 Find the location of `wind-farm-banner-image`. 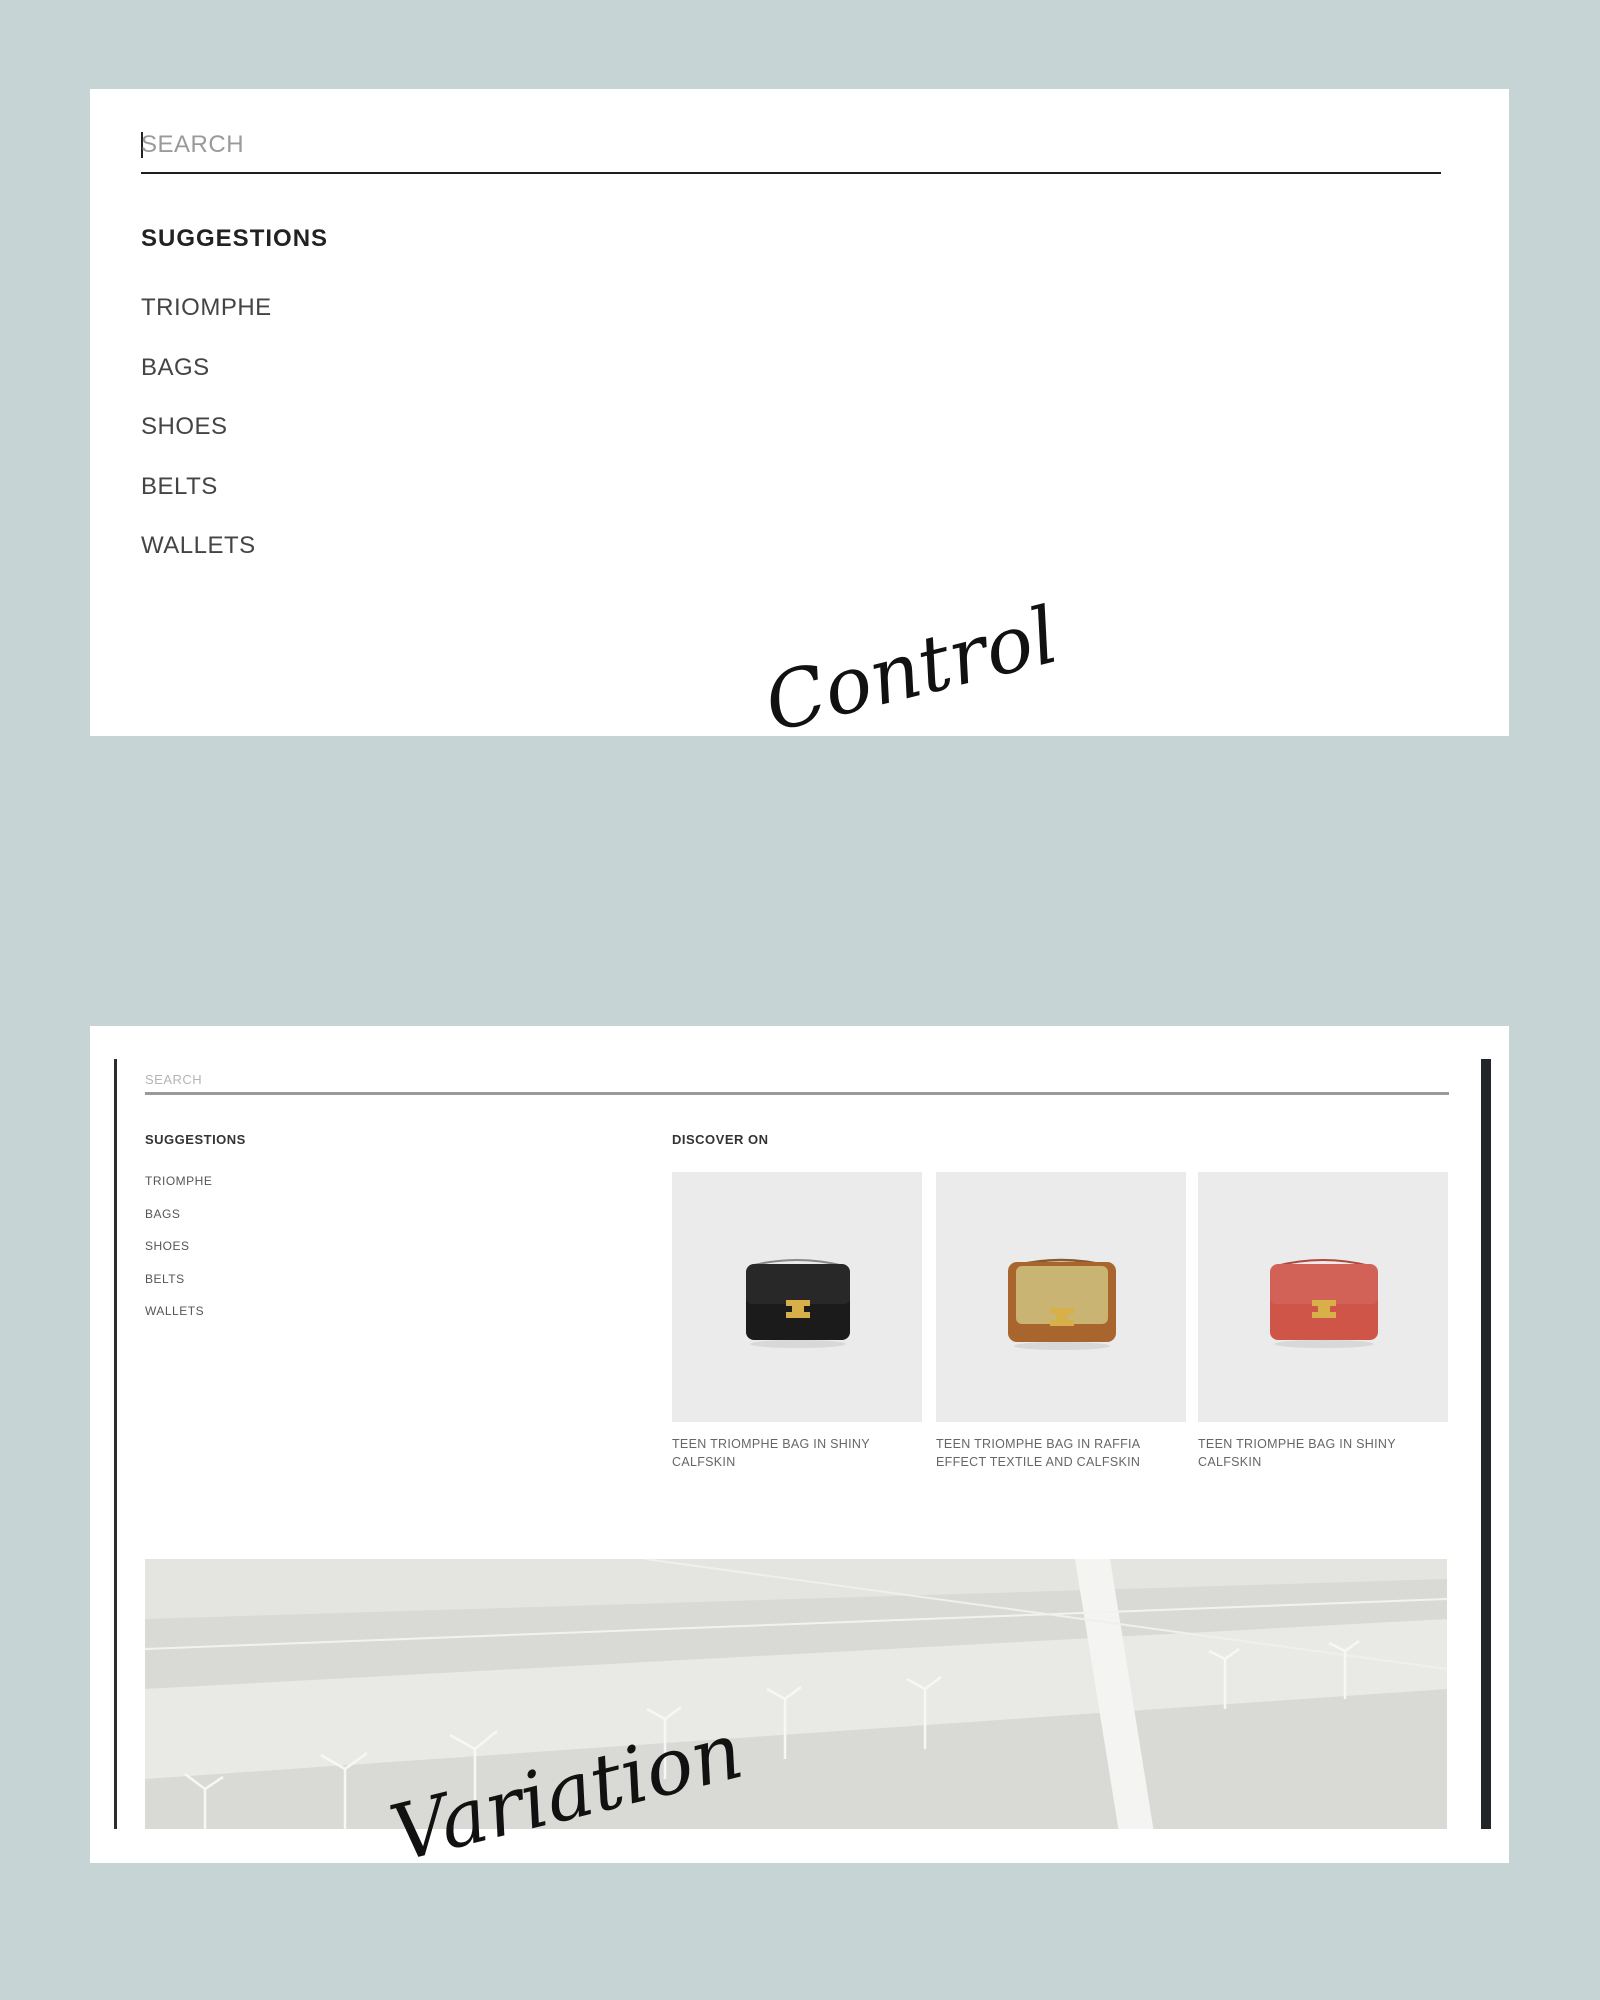

wind-farm-banner-image is located at coordinates (796, 1694).